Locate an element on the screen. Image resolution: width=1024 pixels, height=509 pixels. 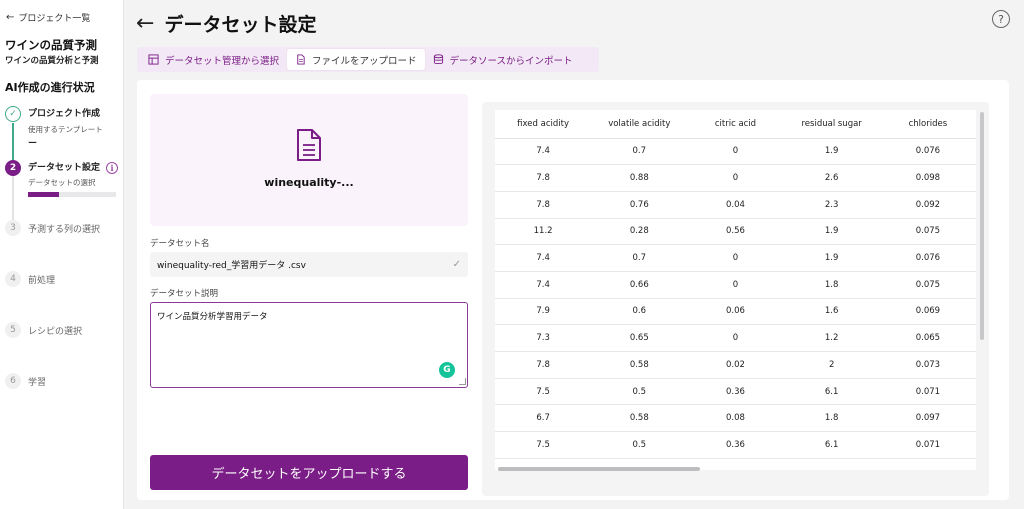
info-icon: i is located at coordinates (112, 167).